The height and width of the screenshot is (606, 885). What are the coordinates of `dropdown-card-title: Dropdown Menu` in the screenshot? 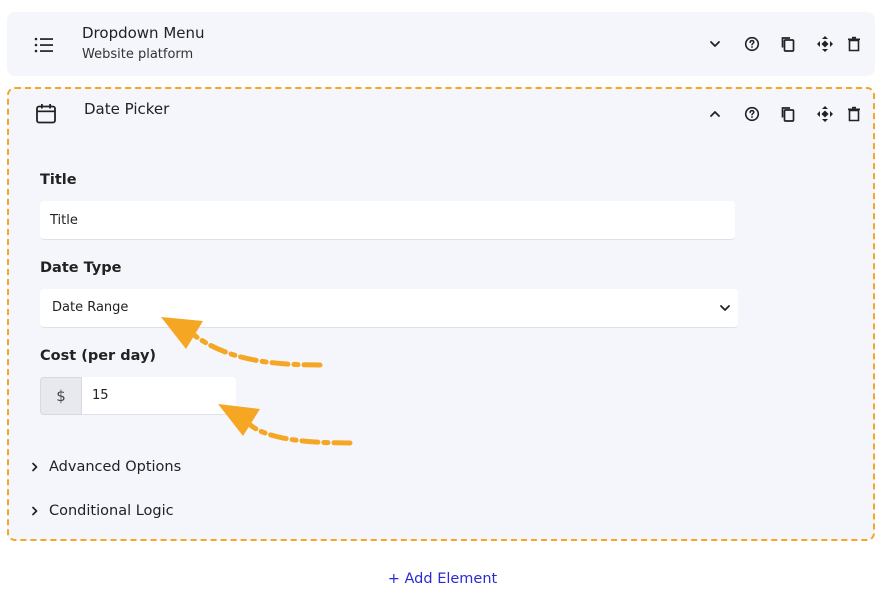 It's located at (143, 33).